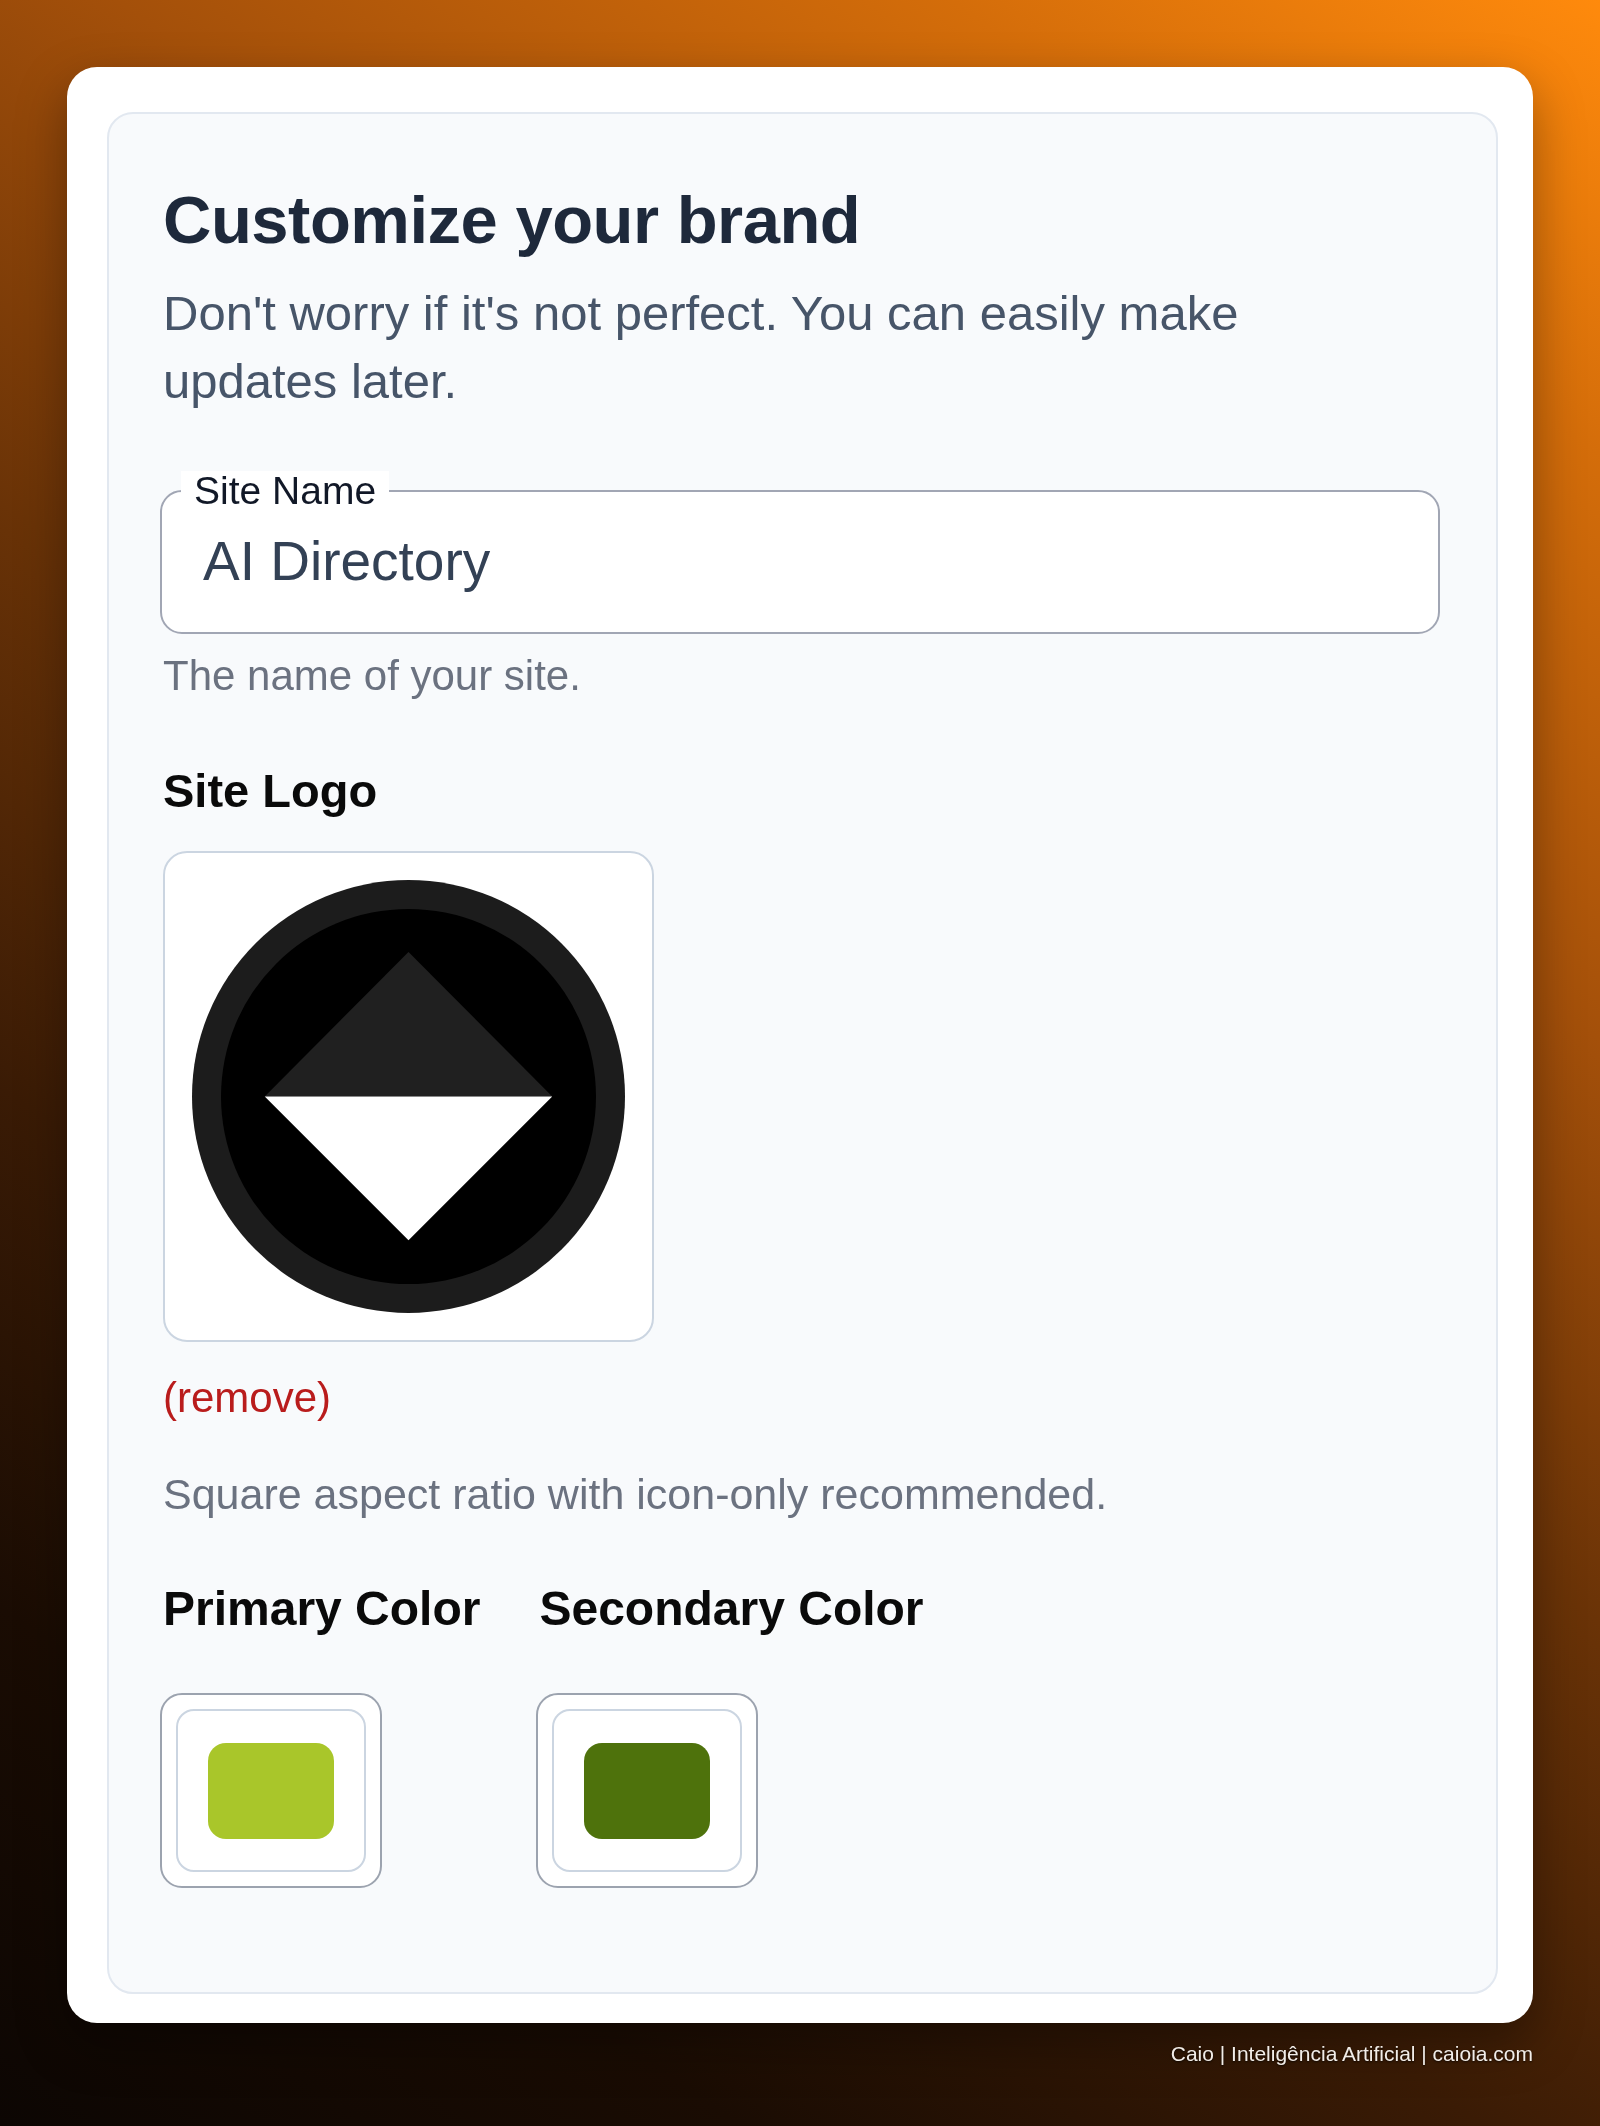  Describe the element at coordinates (247, 1397) in the screenshot. I see `remove-link: (remove)` at that location.